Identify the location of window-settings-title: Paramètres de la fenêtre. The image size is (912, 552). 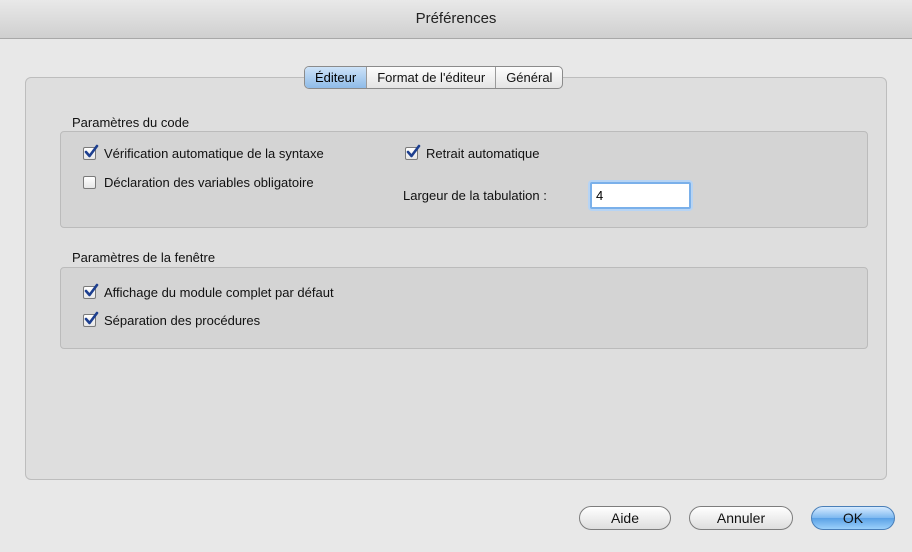
(144, 257).